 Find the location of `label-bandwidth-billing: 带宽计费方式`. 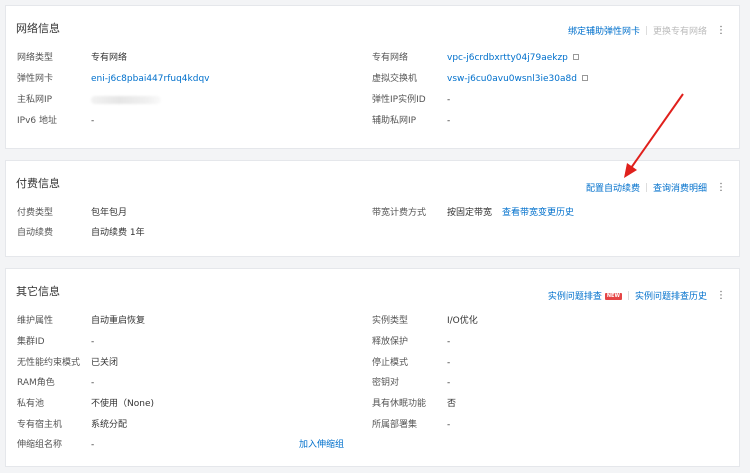

label-bandwidth-billing: 带宽计费方式 is located at coordinates (399, 213).